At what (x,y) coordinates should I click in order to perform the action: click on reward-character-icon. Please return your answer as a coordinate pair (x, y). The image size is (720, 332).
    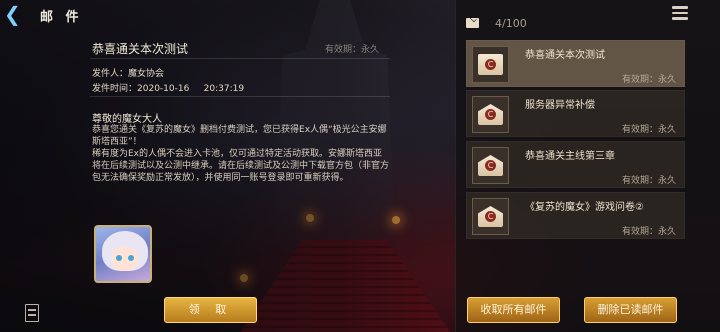
    Looking at the image, I should click on (123, 254).